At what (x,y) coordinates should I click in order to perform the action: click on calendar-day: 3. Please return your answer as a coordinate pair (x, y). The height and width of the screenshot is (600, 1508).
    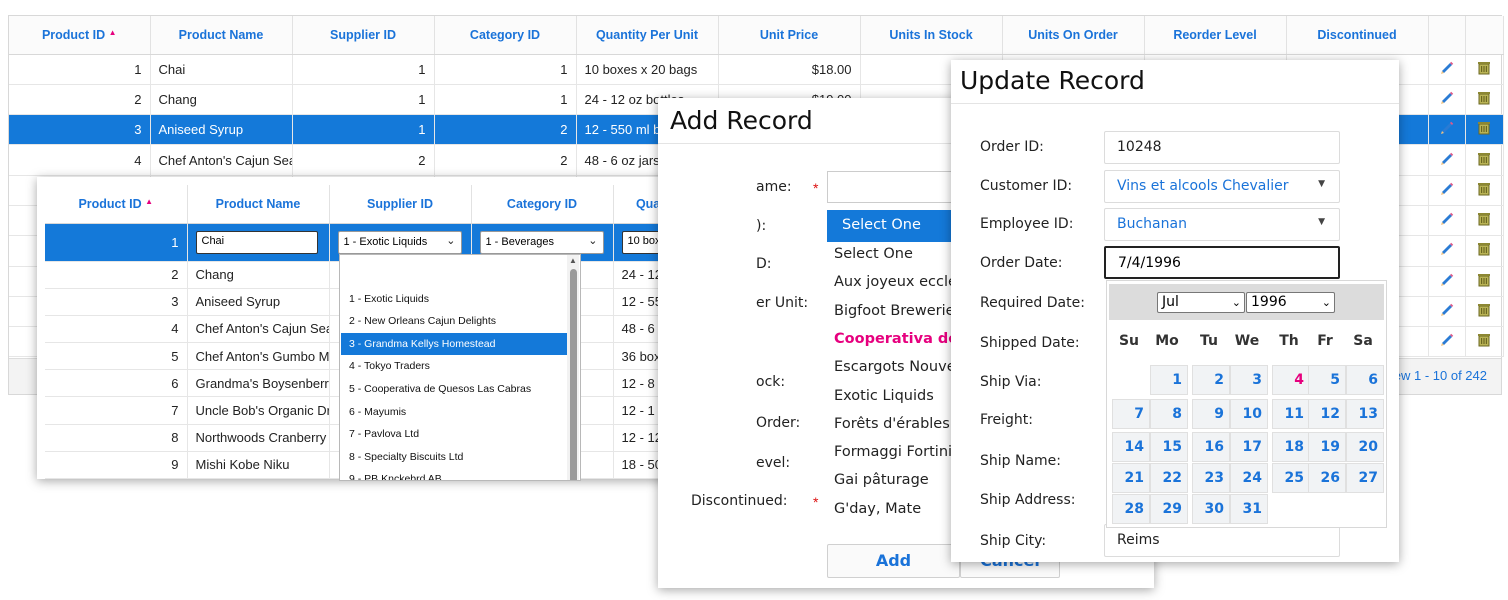
    Looking at the image, I should click on (1249, 380).